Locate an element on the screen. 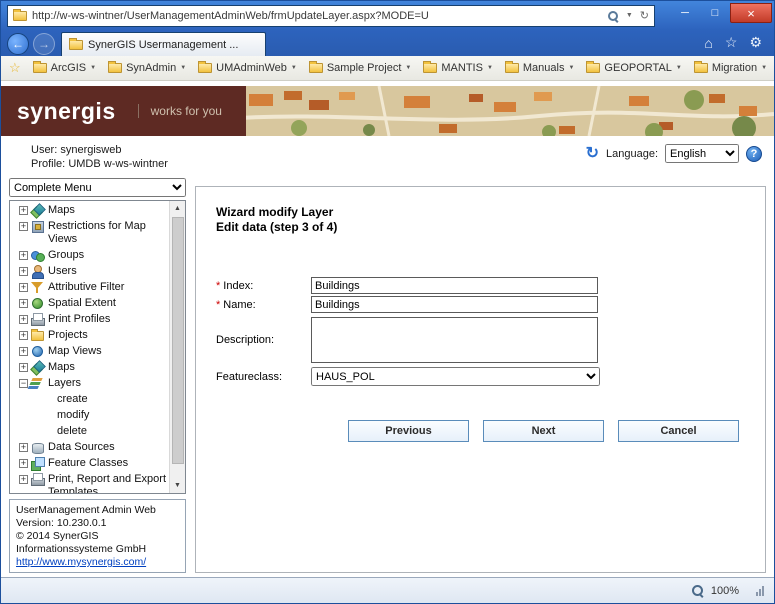 Image resolution: width=775 pixels, height=604 pixels. tree-item-label: Data Sources is located at coordinates (81, 447).